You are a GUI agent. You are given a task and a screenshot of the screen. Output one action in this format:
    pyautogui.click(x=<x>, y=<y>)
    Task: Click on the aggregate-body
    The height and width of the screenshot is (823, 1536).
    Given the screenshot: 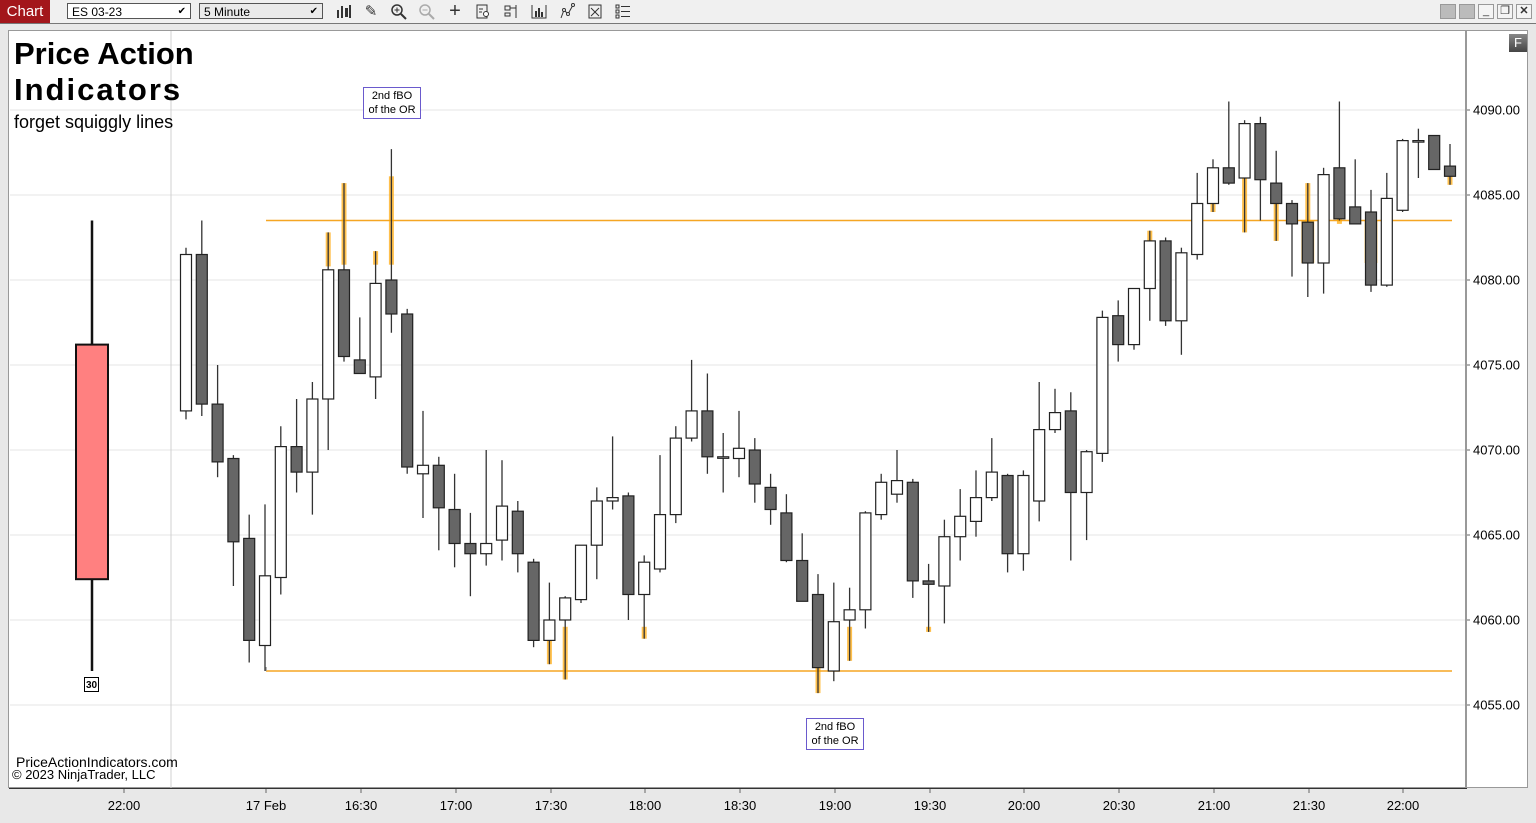 What is the action you would take?
    pyautogui.click(x=92, y=462)
    